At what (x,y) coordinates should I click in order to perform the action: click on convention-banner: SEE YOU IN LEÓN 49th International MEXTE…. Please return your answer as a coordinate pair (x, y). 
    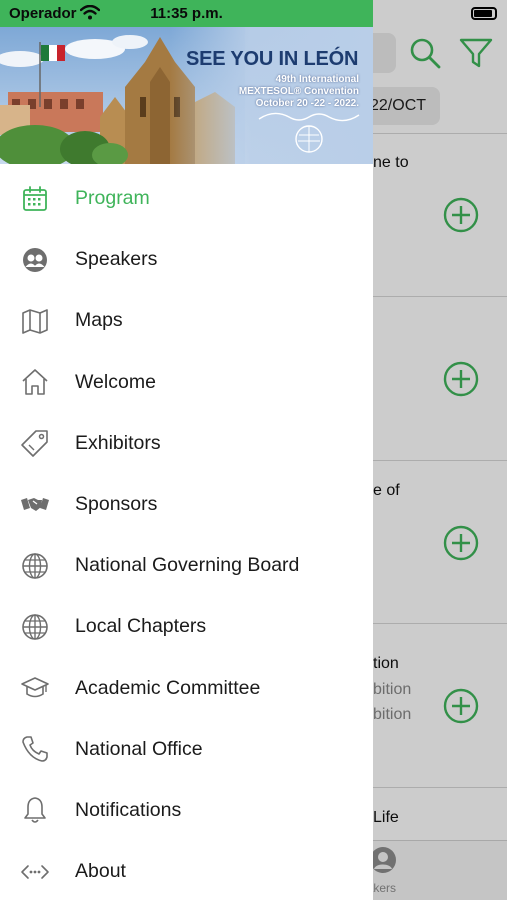
    Looking at the image, I should click on (186, 95).